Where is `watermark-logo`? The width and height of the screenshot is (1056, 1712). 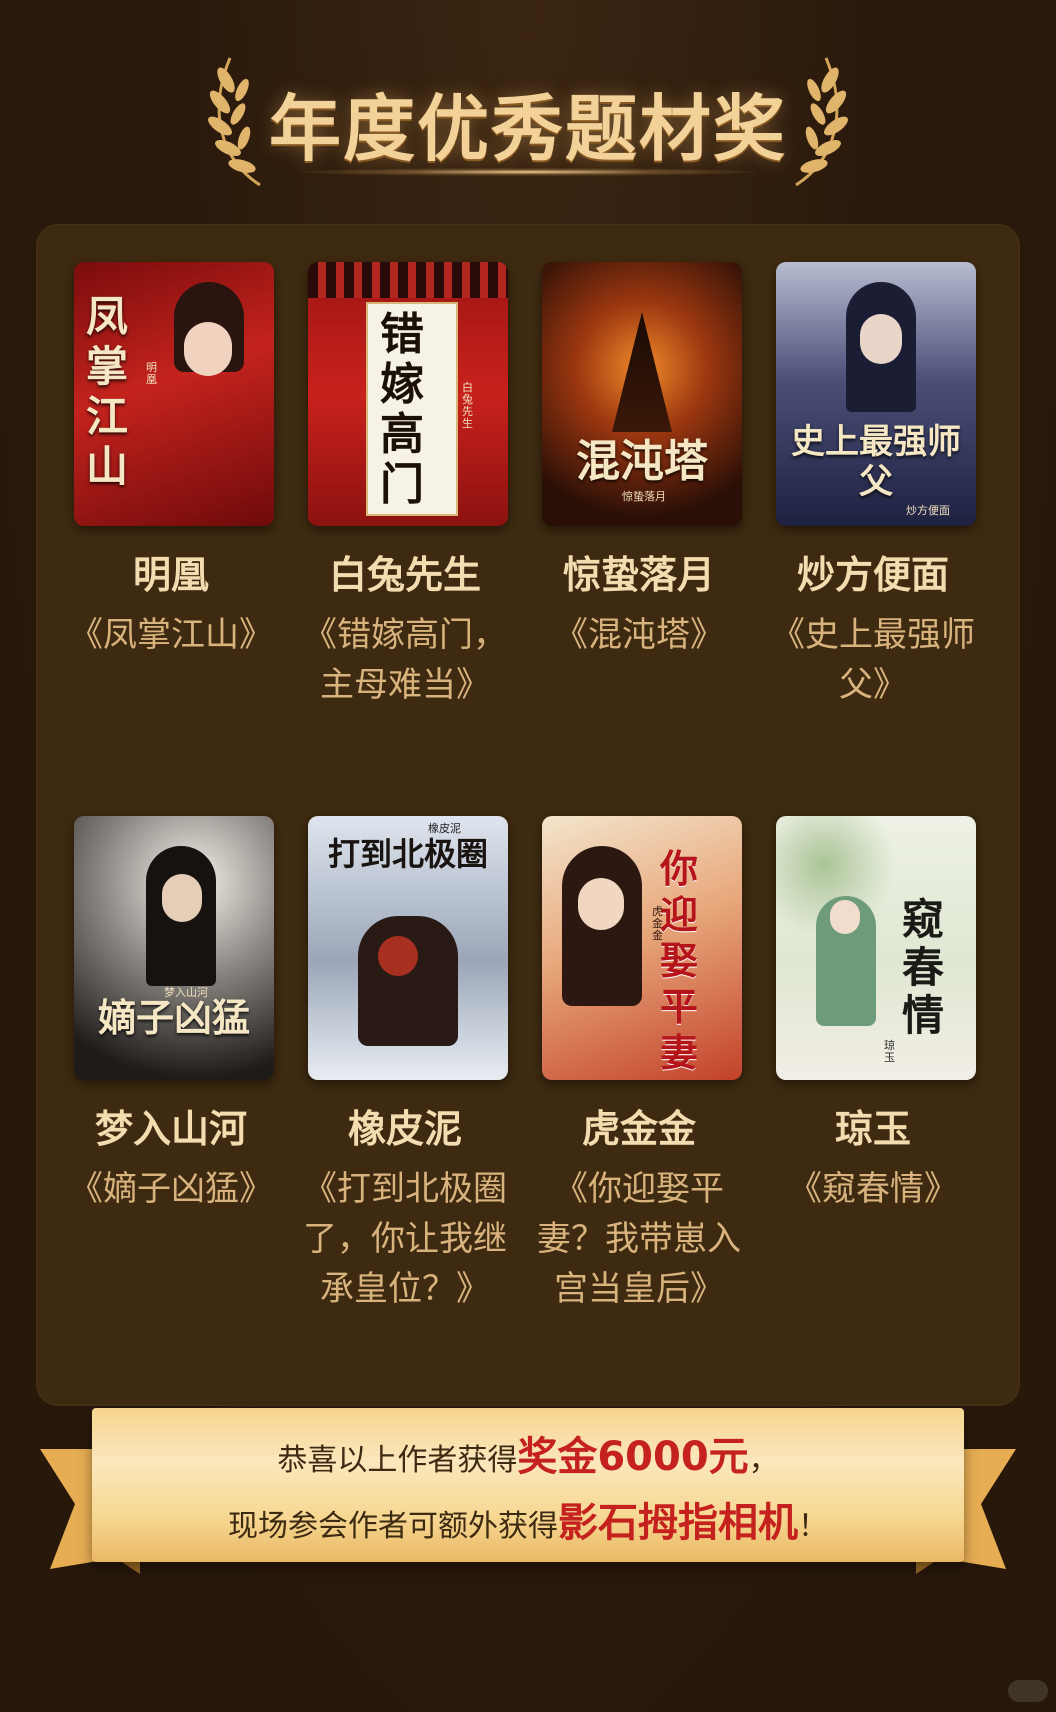
watermark-logo is located at coordinates (1028, 1691).